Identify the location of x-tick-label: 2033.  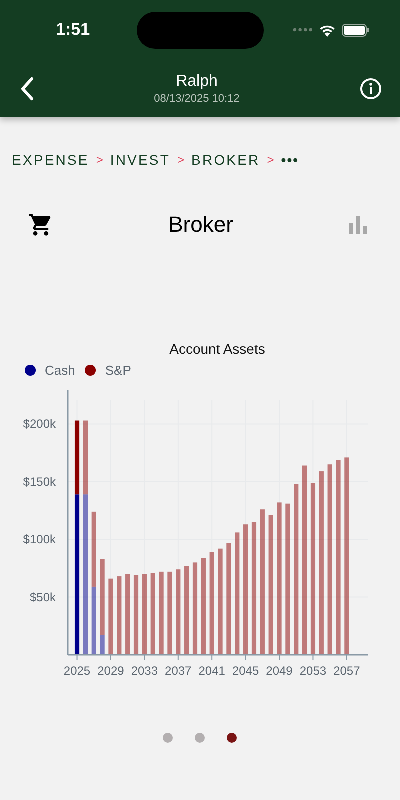
(144, 671).